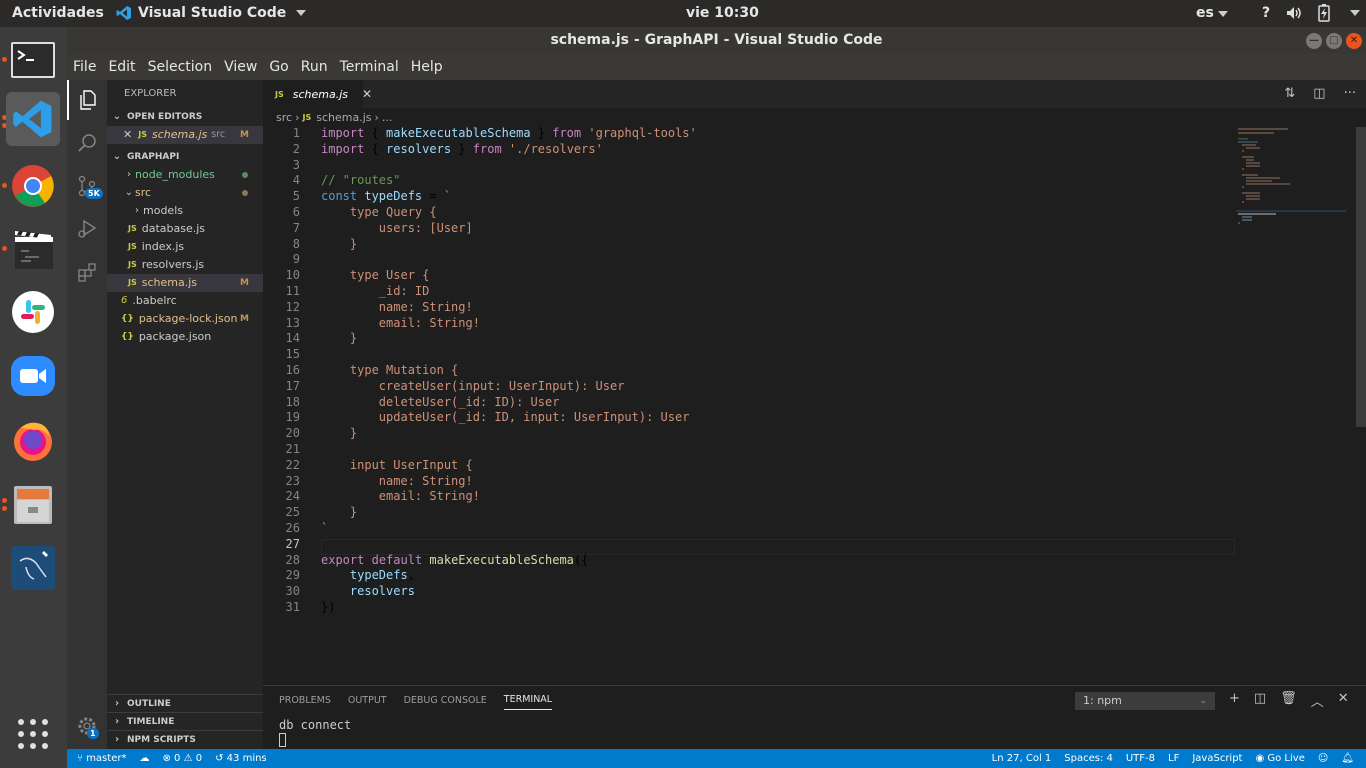 The height and width of the screenshot is (768, 1366). I want to click on menu-edit: Edit, so click(121, 67).